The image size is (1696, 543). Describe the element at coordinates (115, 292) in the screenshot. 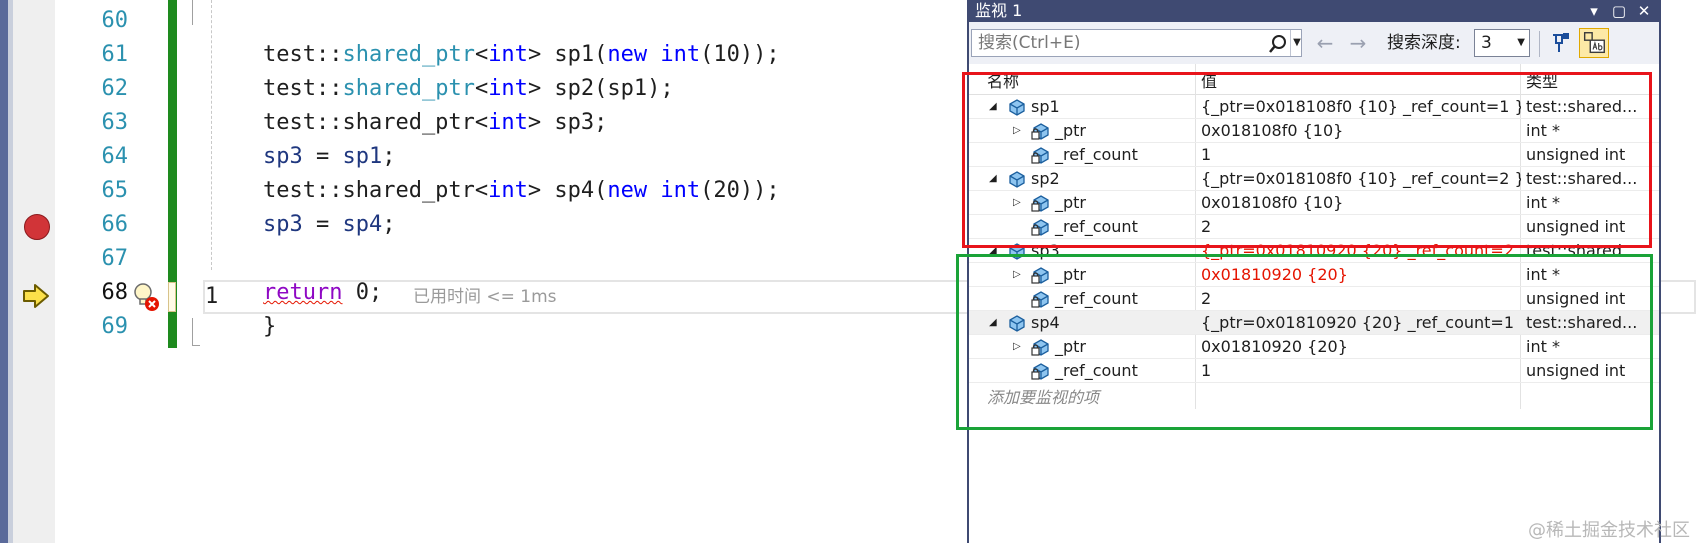

I see `line-number: 68` at that location.